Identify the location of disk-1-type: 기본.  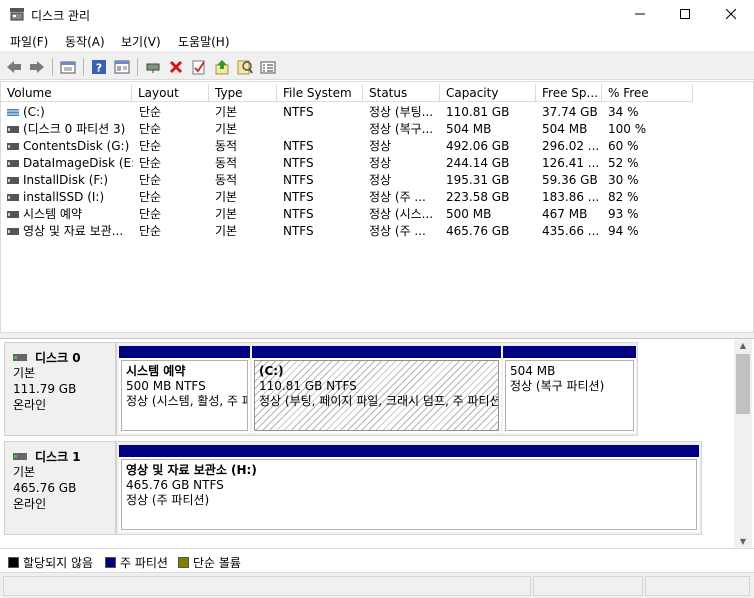
(24, 472).